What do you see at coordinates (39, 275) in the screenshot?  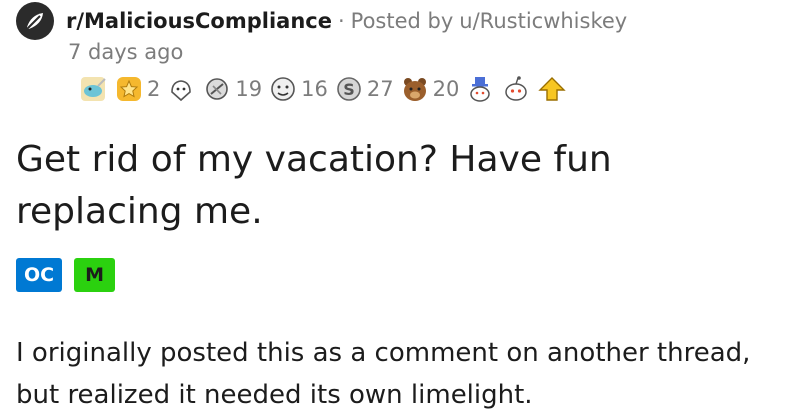 I see `oc-flair: OC` at bounding box center [39, 275].